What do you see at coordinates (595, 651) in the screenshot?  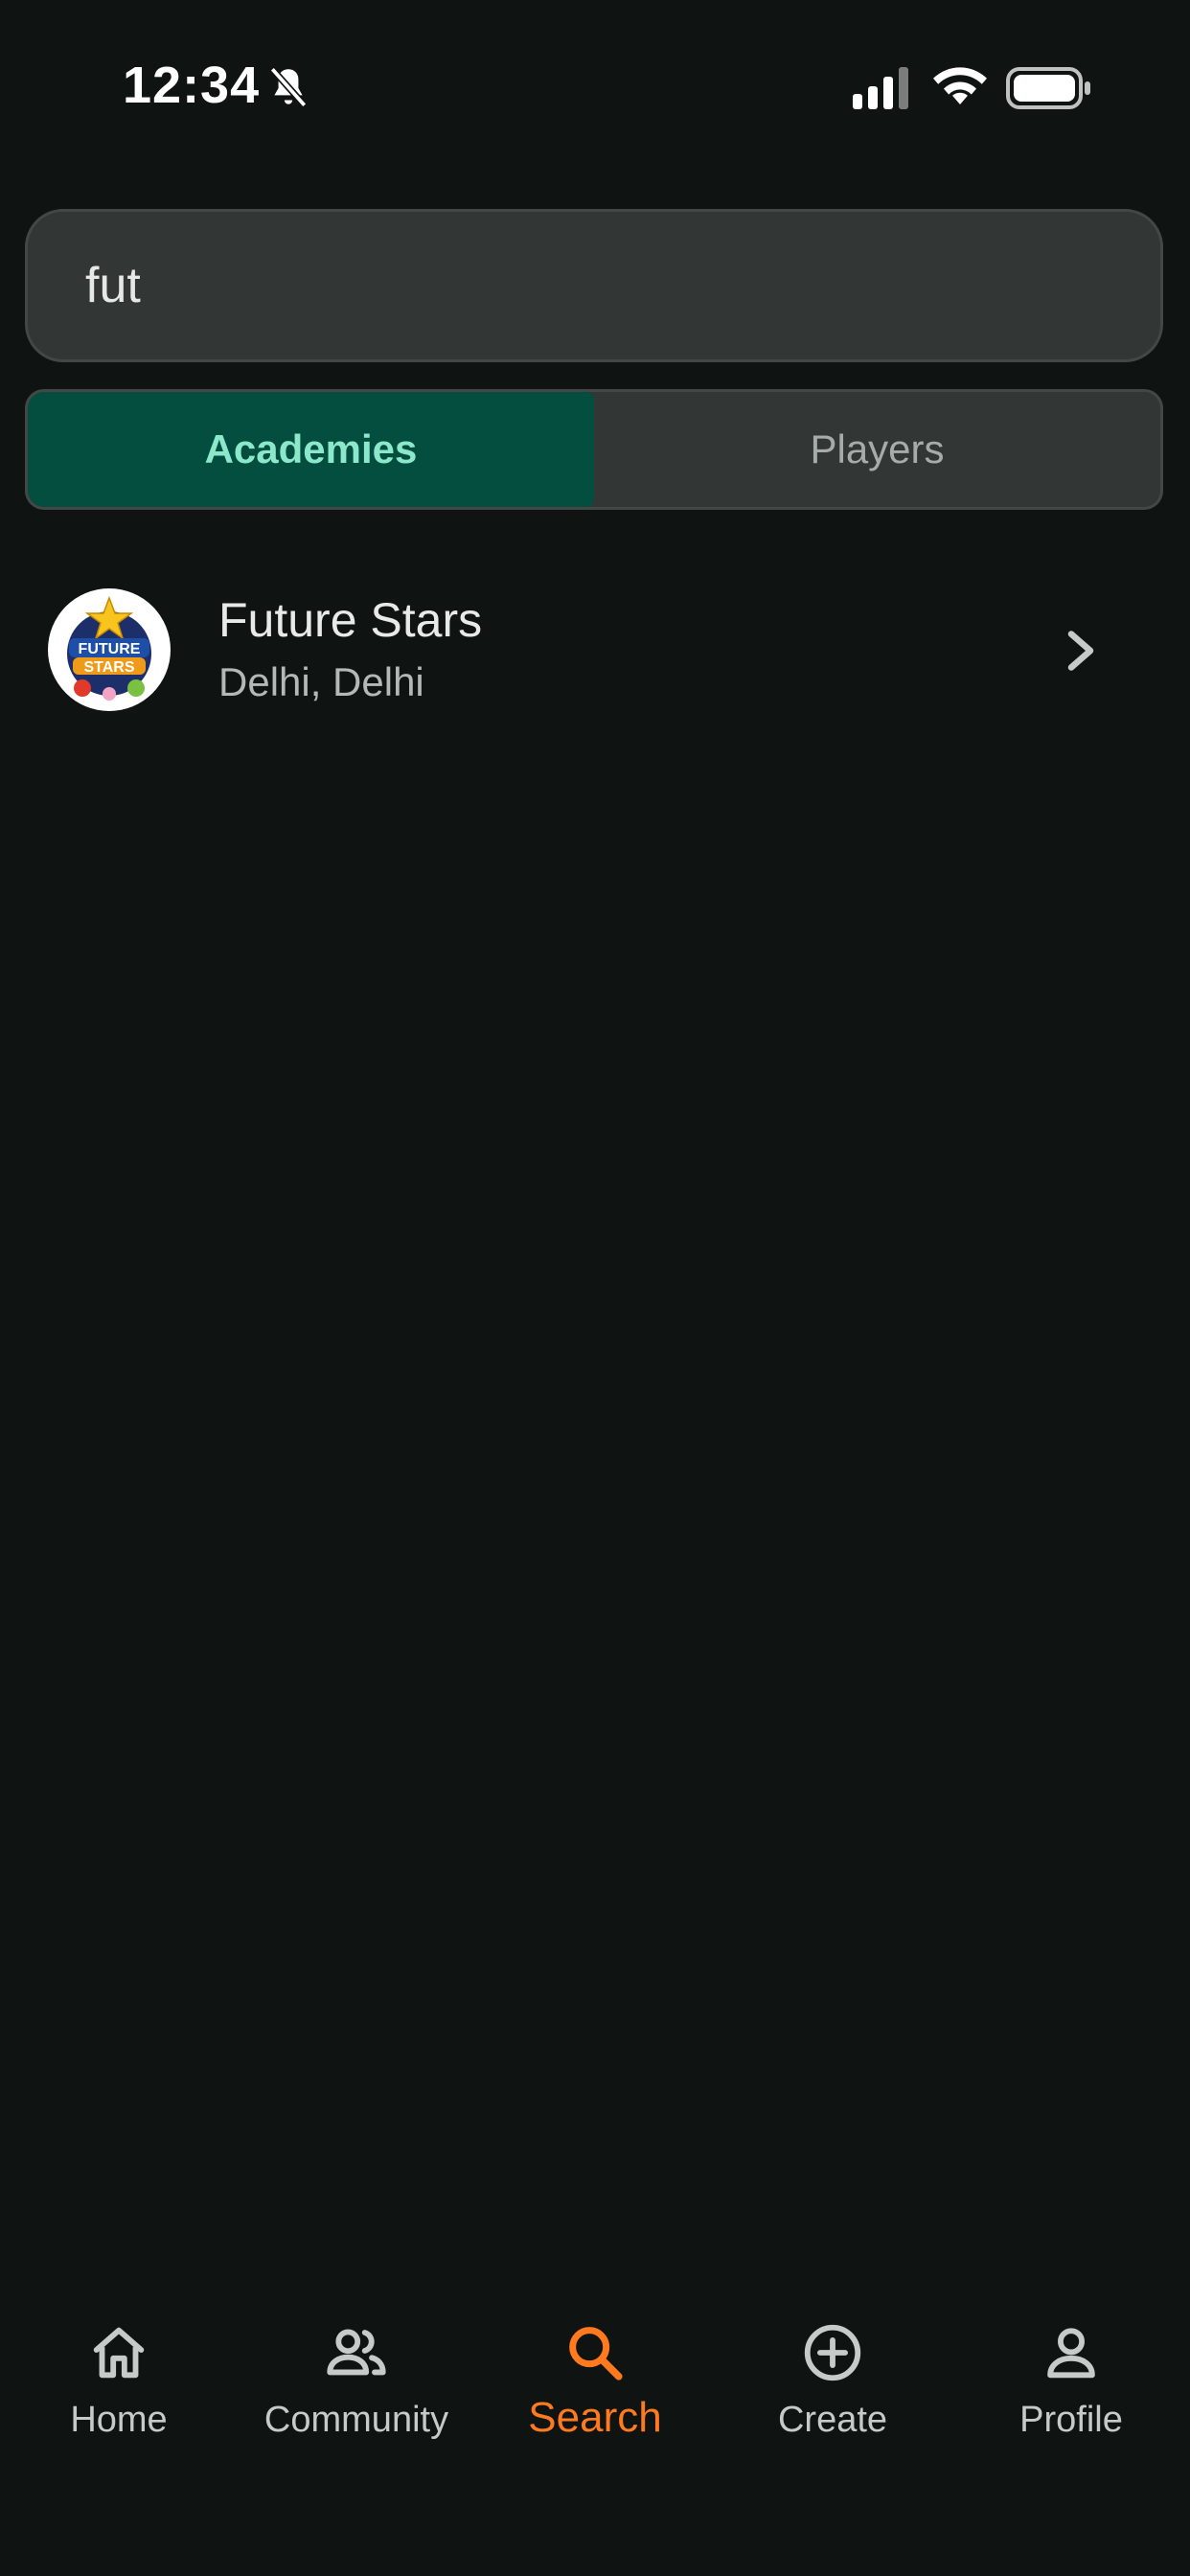 I see `list-item-future-stars: FUTURE STARS Future Stars Delhi, Delhi` at bounding box center [595, 651].